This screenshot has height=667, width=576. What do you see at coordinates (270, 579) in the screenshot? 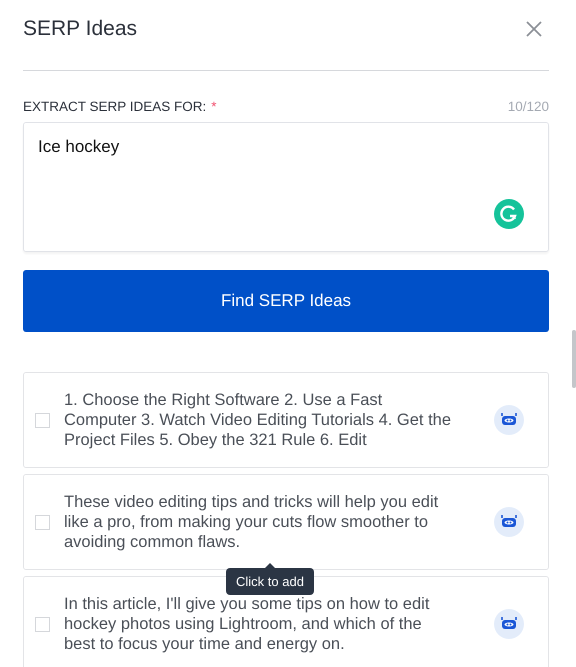
I see `tooltip: Click to add` at bounding box center [270, 579].